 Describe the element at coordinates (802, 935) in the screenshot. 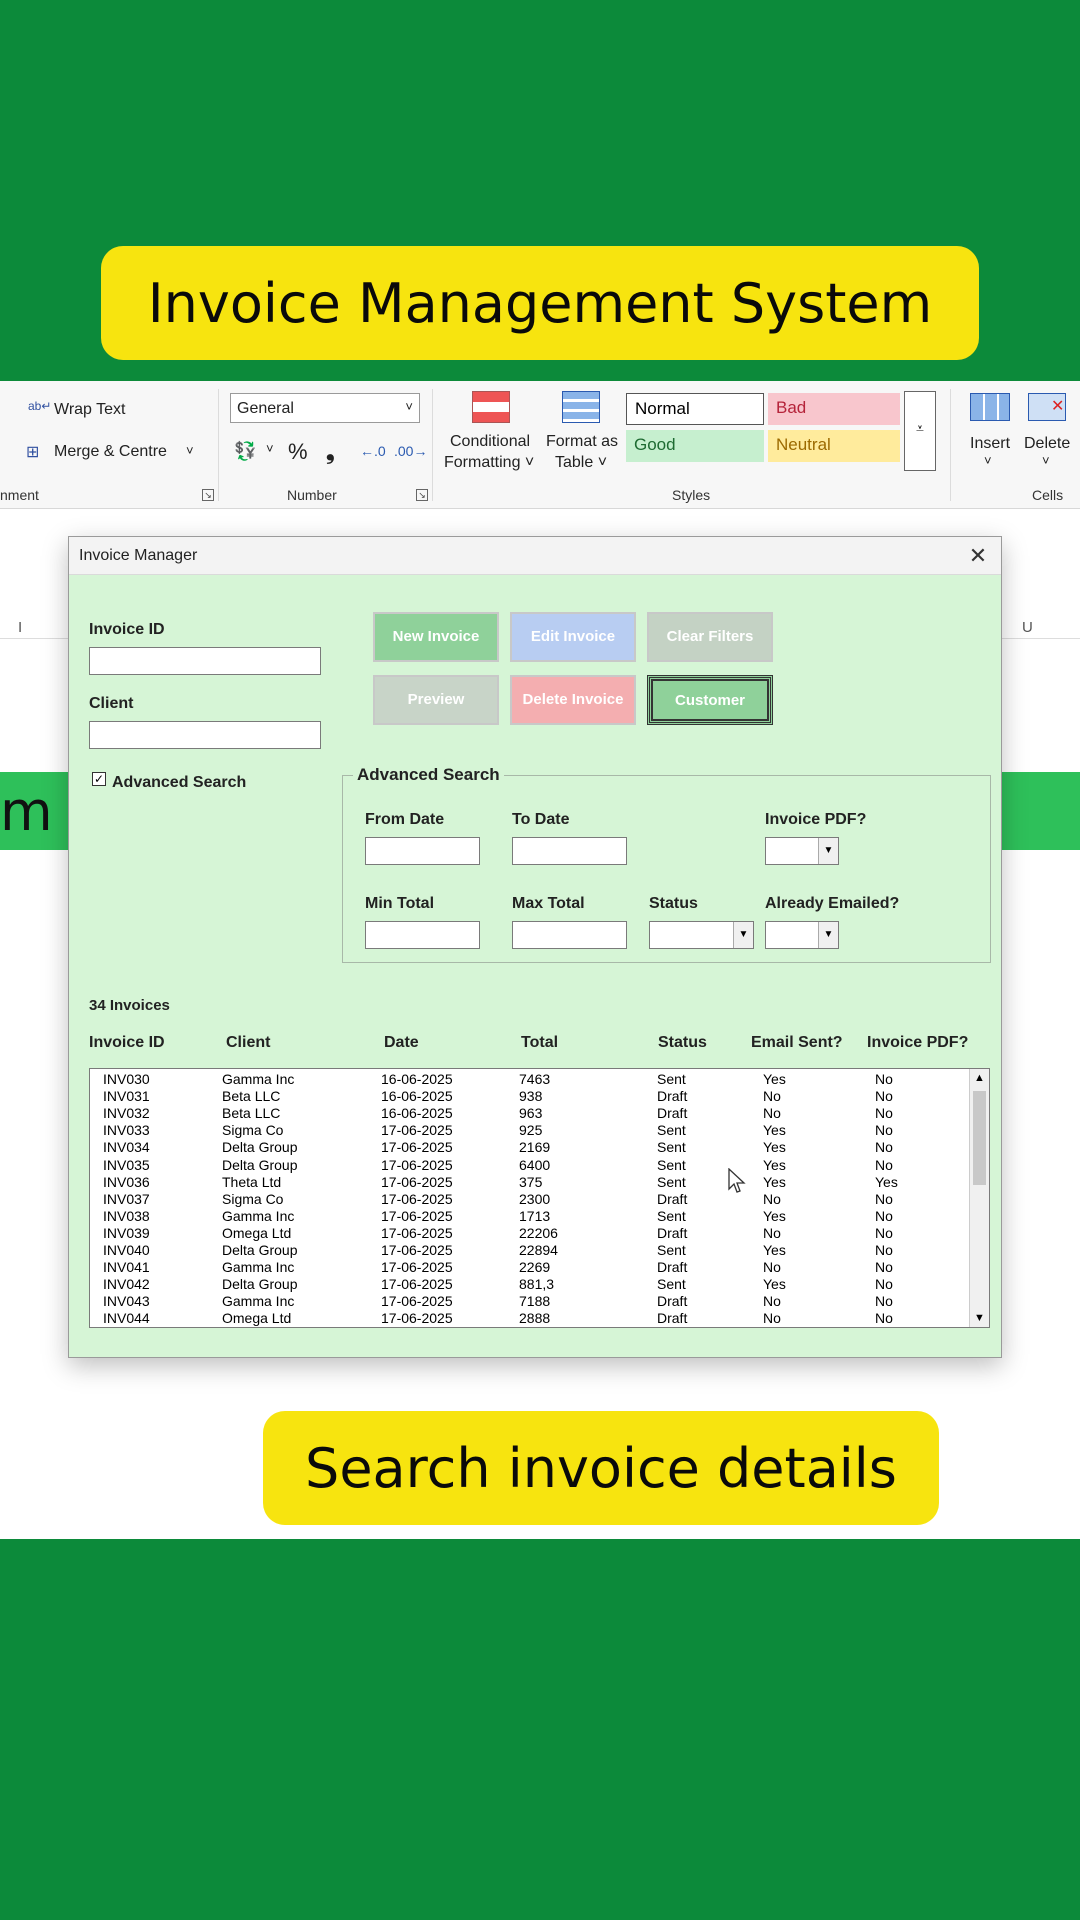

I see `already-emailed-dropdown: ▼` at that location.